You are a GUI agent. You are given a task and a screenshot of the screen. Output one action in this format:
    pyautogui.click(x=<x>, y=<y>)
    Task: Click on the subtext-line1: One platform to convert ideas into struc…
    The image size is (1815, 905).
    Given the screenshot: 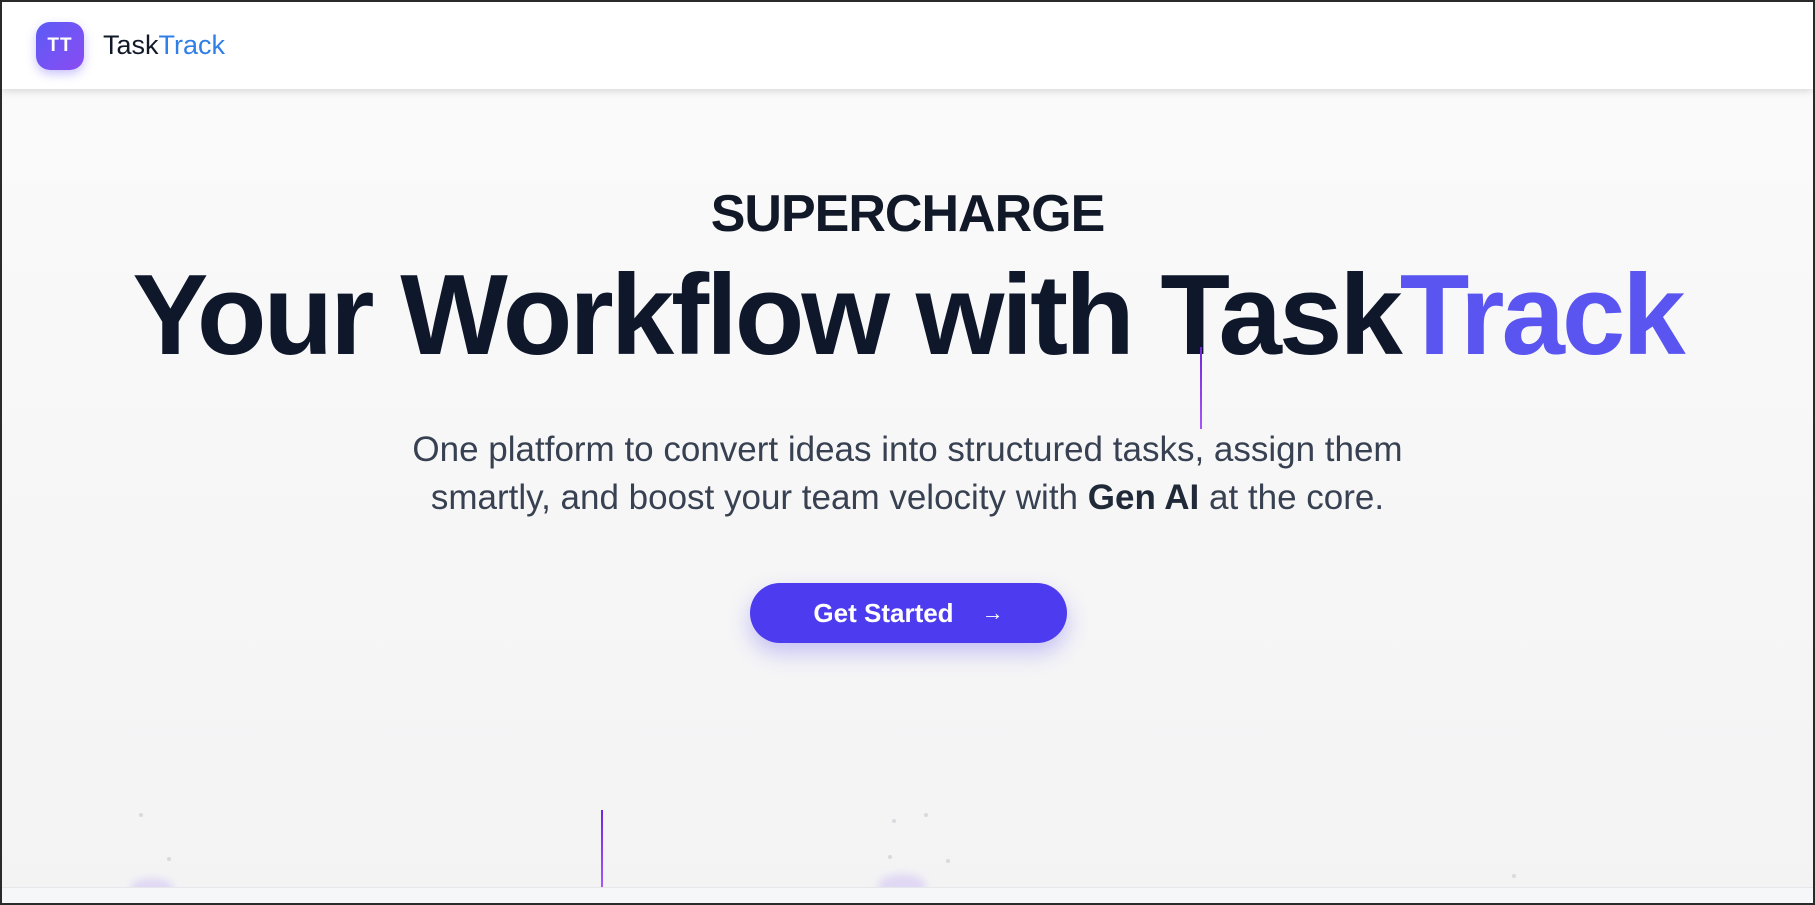 What is the action you would take?
    pyautogui.click(x=907, y=449)
    